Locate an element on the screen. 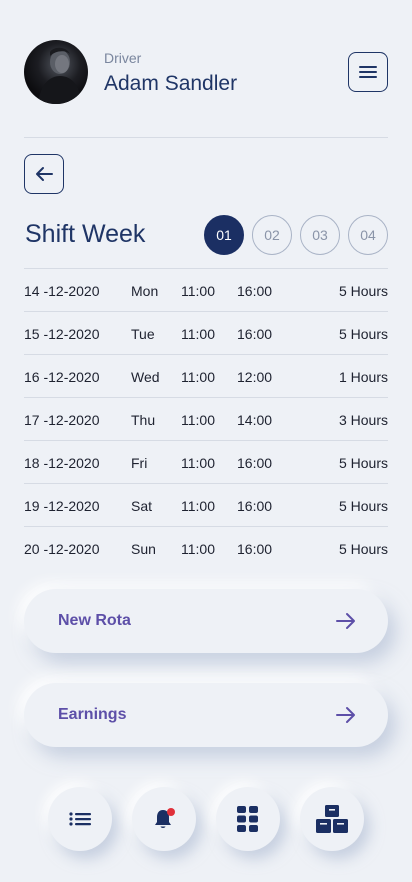 The image size is (412, 882). week-tab-04: 04 is located at coordinates (368, 235).